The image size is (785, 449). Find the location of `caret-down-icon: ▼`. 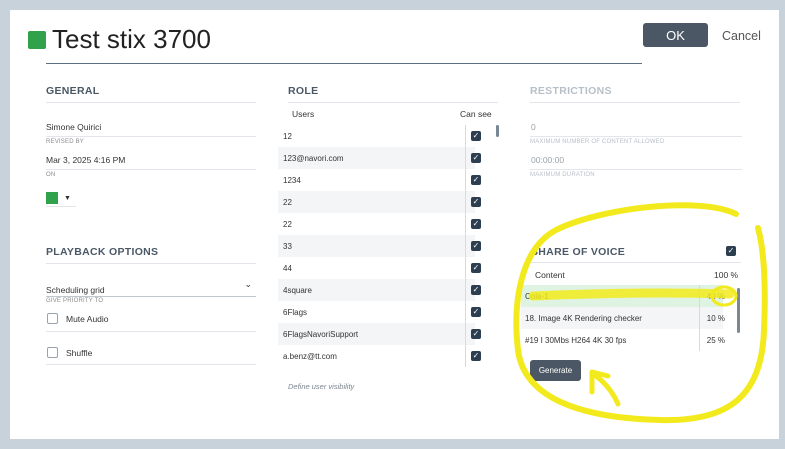

caret-down-icon: ▼ is located at coordinates (67, 198).